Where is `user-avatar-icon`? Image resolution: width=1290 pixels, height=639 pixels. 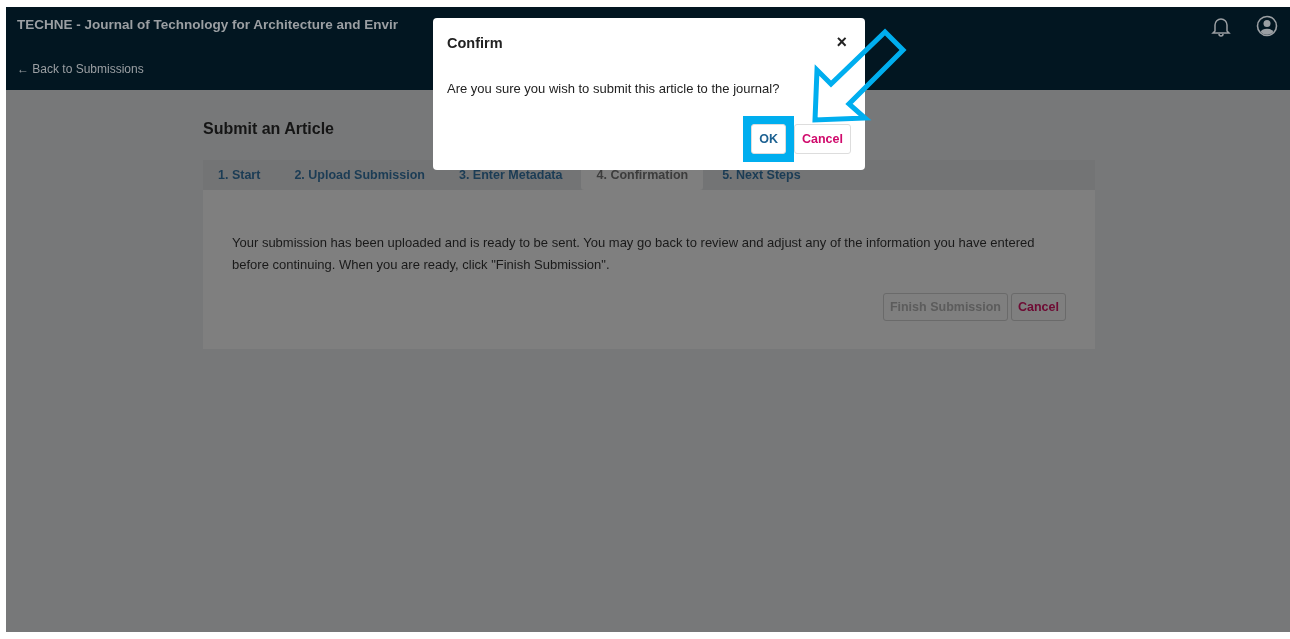 user-avatar-icon is located at coordinates (1267, 26).